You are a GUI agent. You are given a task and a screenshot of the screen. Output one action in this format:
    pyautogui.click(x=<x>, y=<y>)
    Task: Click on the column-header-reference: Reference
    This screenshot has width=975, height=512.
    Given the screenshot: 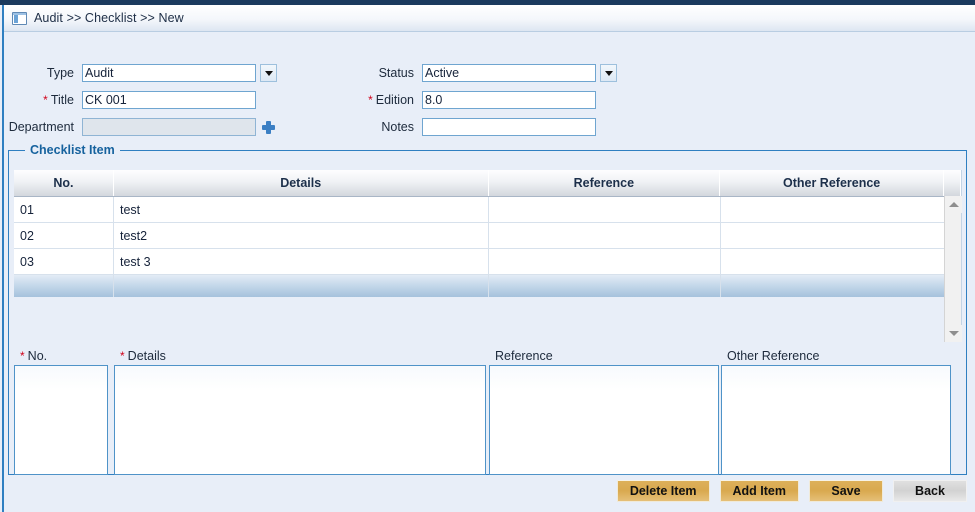 What is the action you would take?
    pyautogui.click(x=604, y=183)
    